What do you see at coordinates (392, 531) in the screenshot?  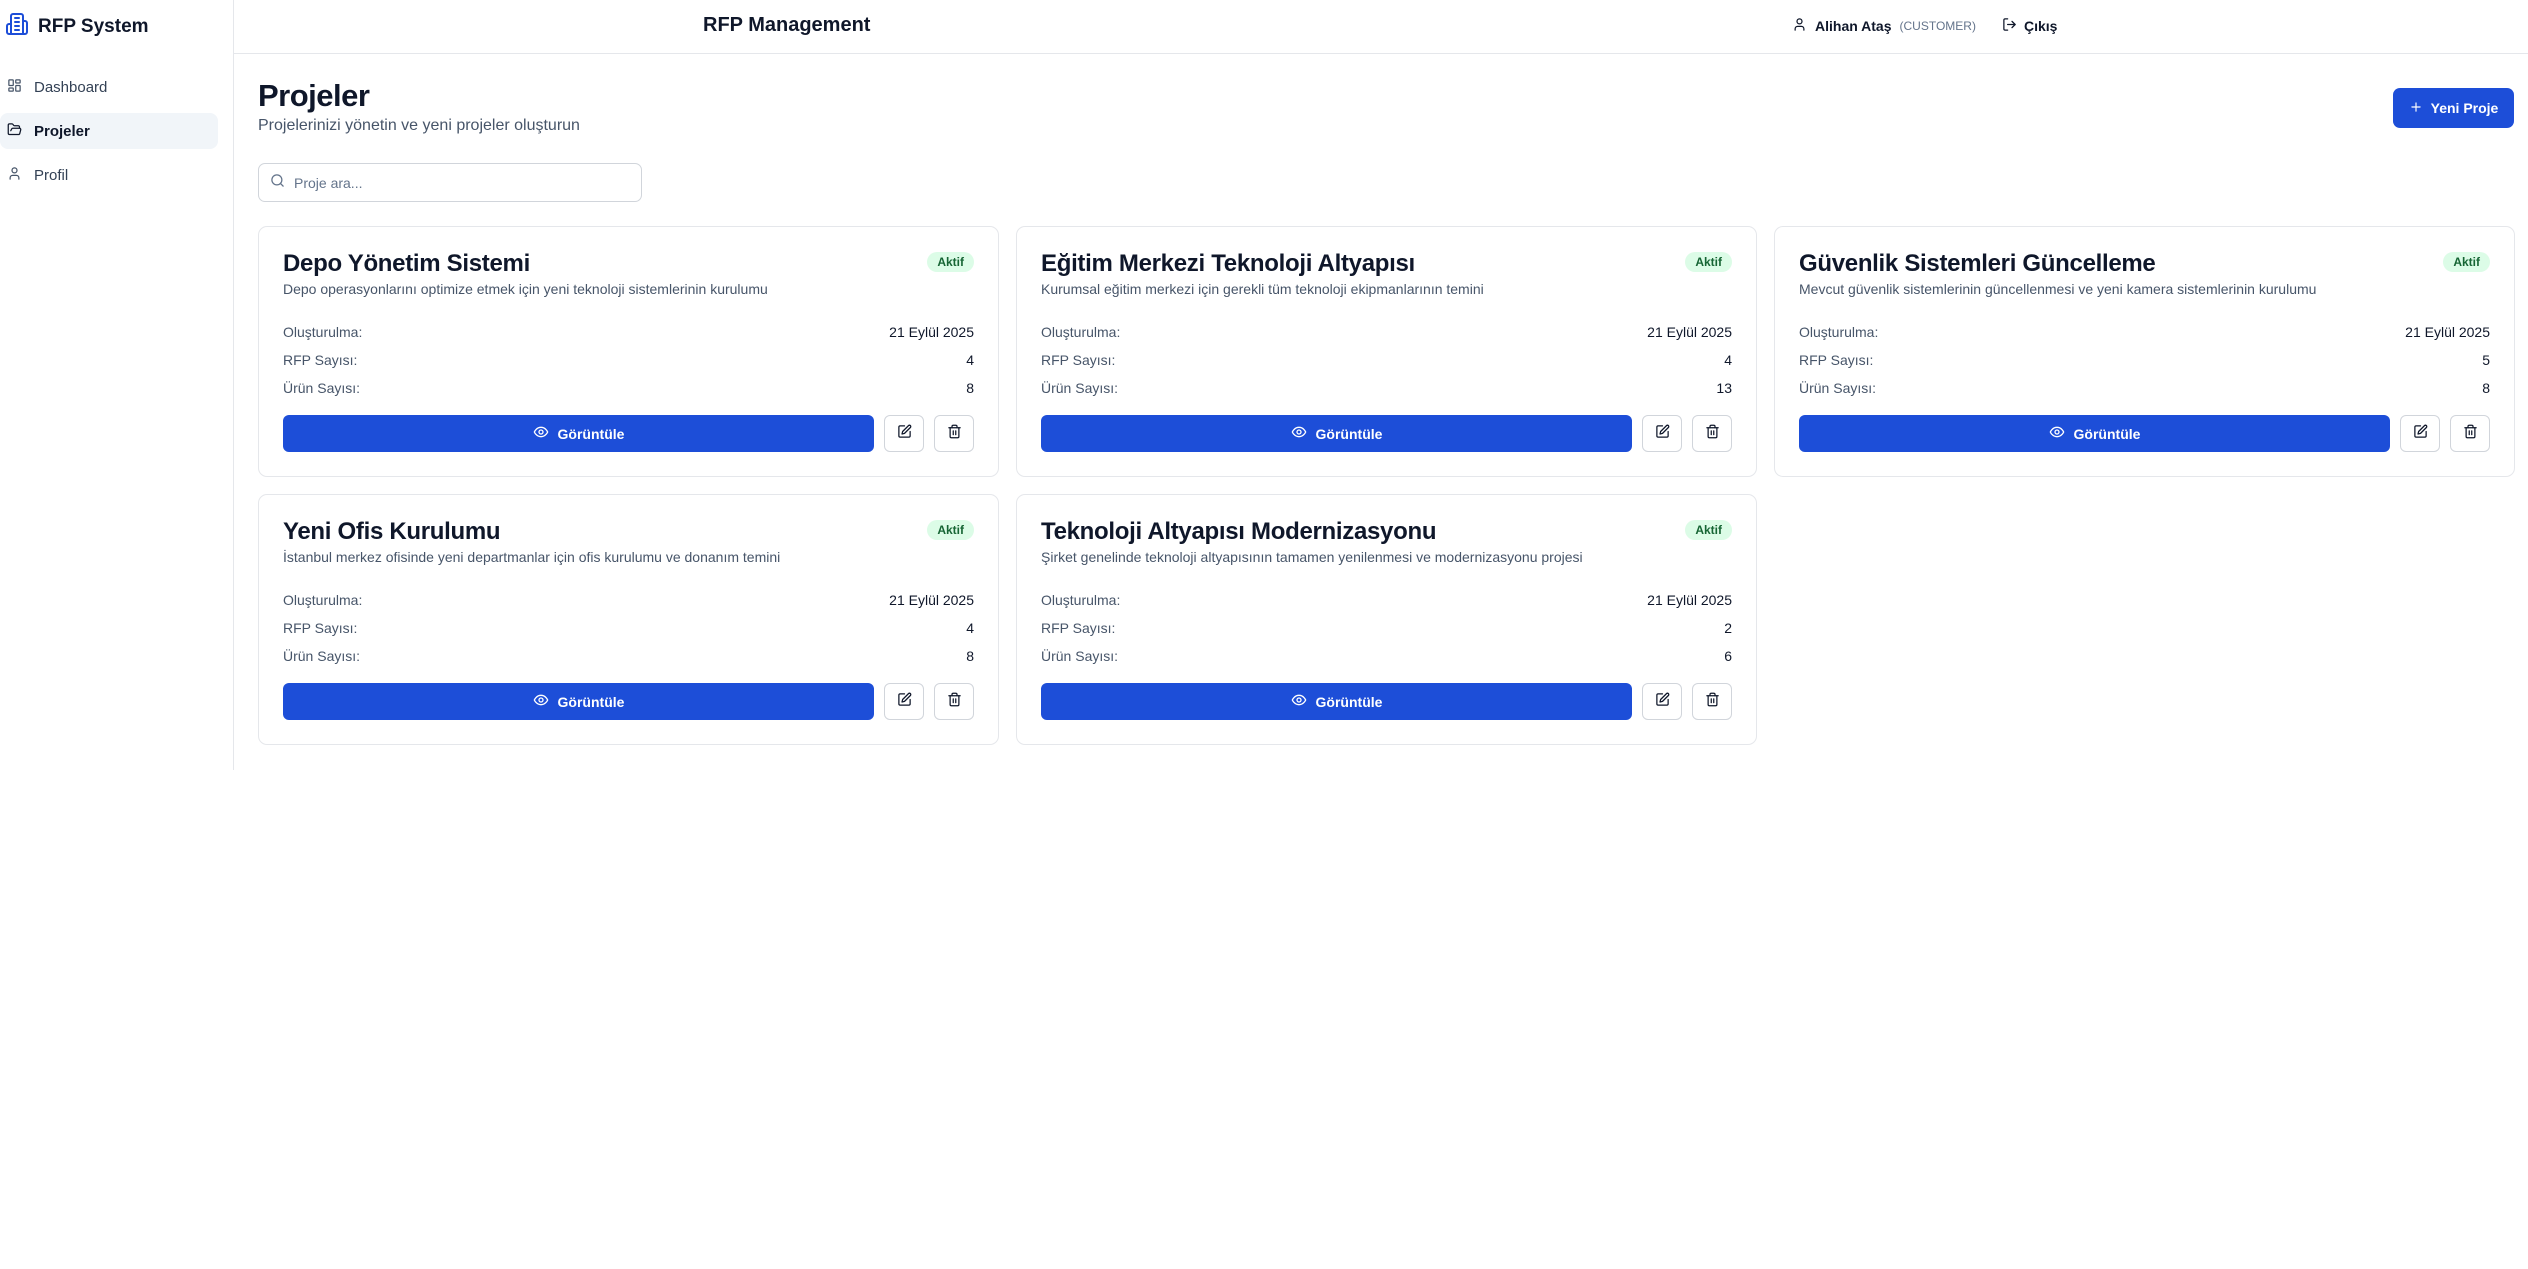 I see `project-title: Yeni Ofis Kurulumu` at bounding box center [392, 531].